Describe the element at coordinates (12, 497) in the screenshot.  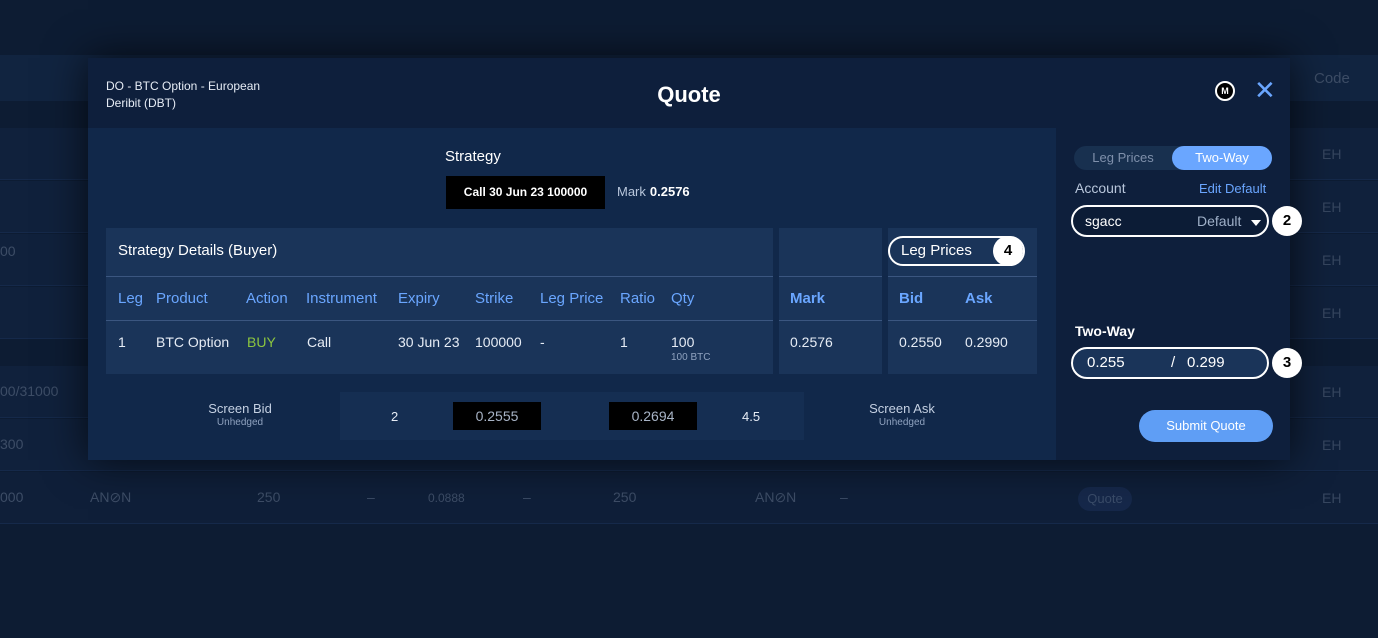
I see `background-left-value: 000` at that location.